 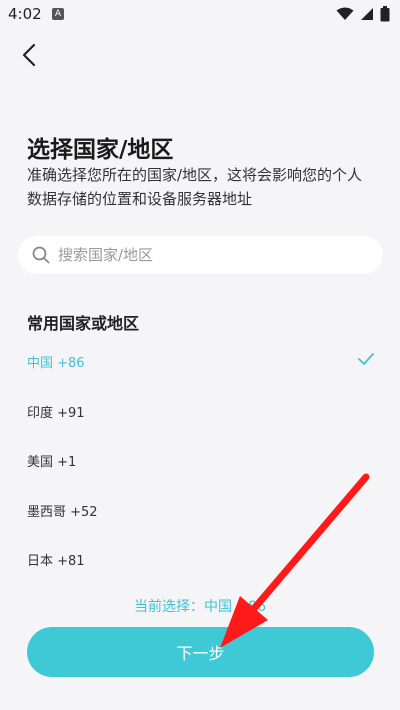 I want to click on region-label: 墨西哥 +52, so click(x=62, y=512).